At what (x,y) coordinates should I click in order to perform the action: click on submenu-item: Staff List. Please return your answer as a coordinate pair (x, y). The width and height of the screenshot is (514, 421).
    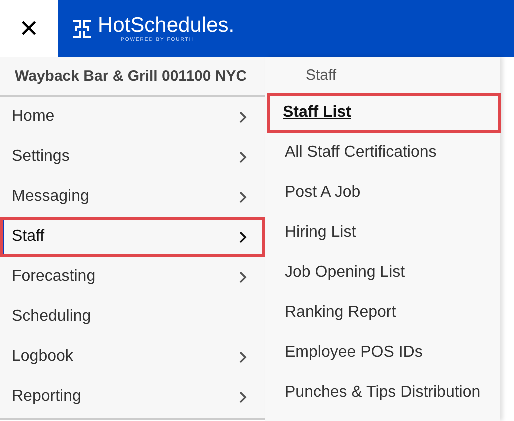
    Looking at the image, I should click on (384, 113).